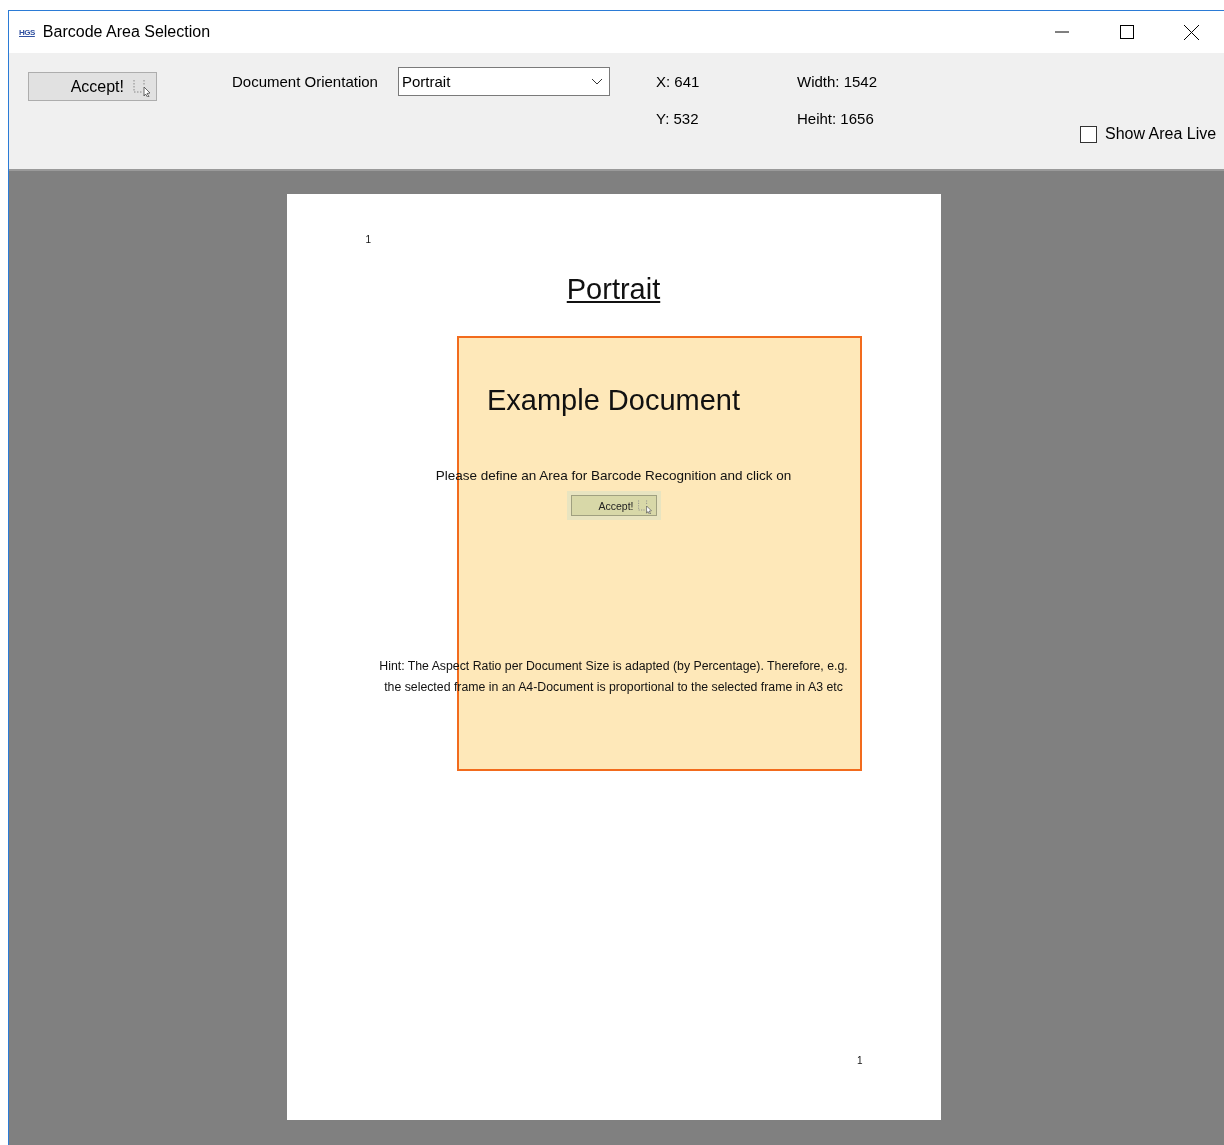 This screenshot has width=1224, height=1145. What do you see at coordinates (127, 32) in the screenshot?
I see `window-title: Barcode Area Selection` at bounding box center [127, 32].